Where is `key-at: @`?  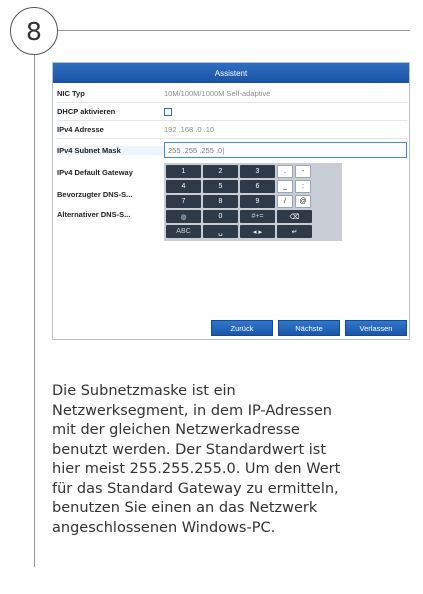
key-at: @ is located at coordinates (303, 201).